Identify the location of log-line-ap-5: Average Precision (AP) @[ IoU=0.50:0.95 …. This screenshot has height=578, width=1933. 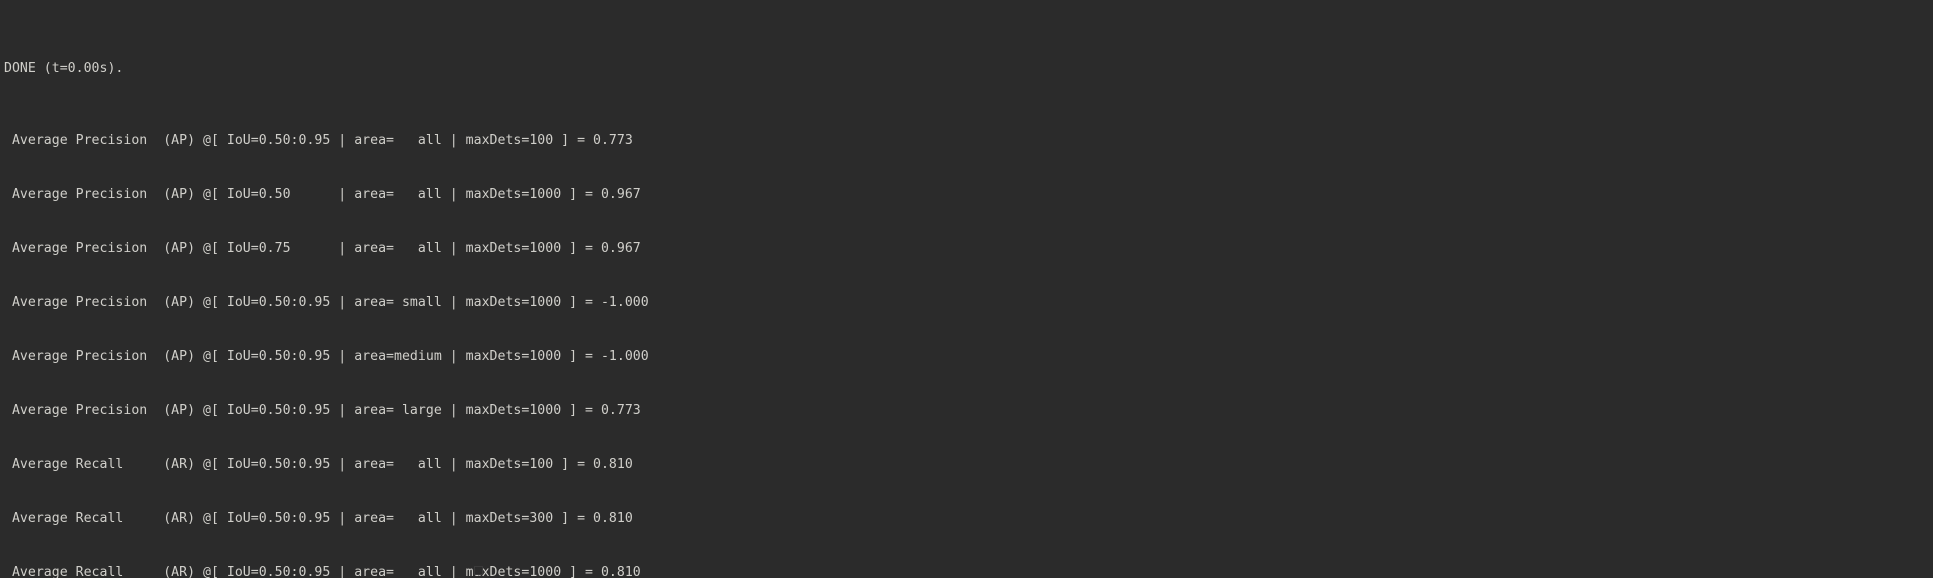
(322, 410).